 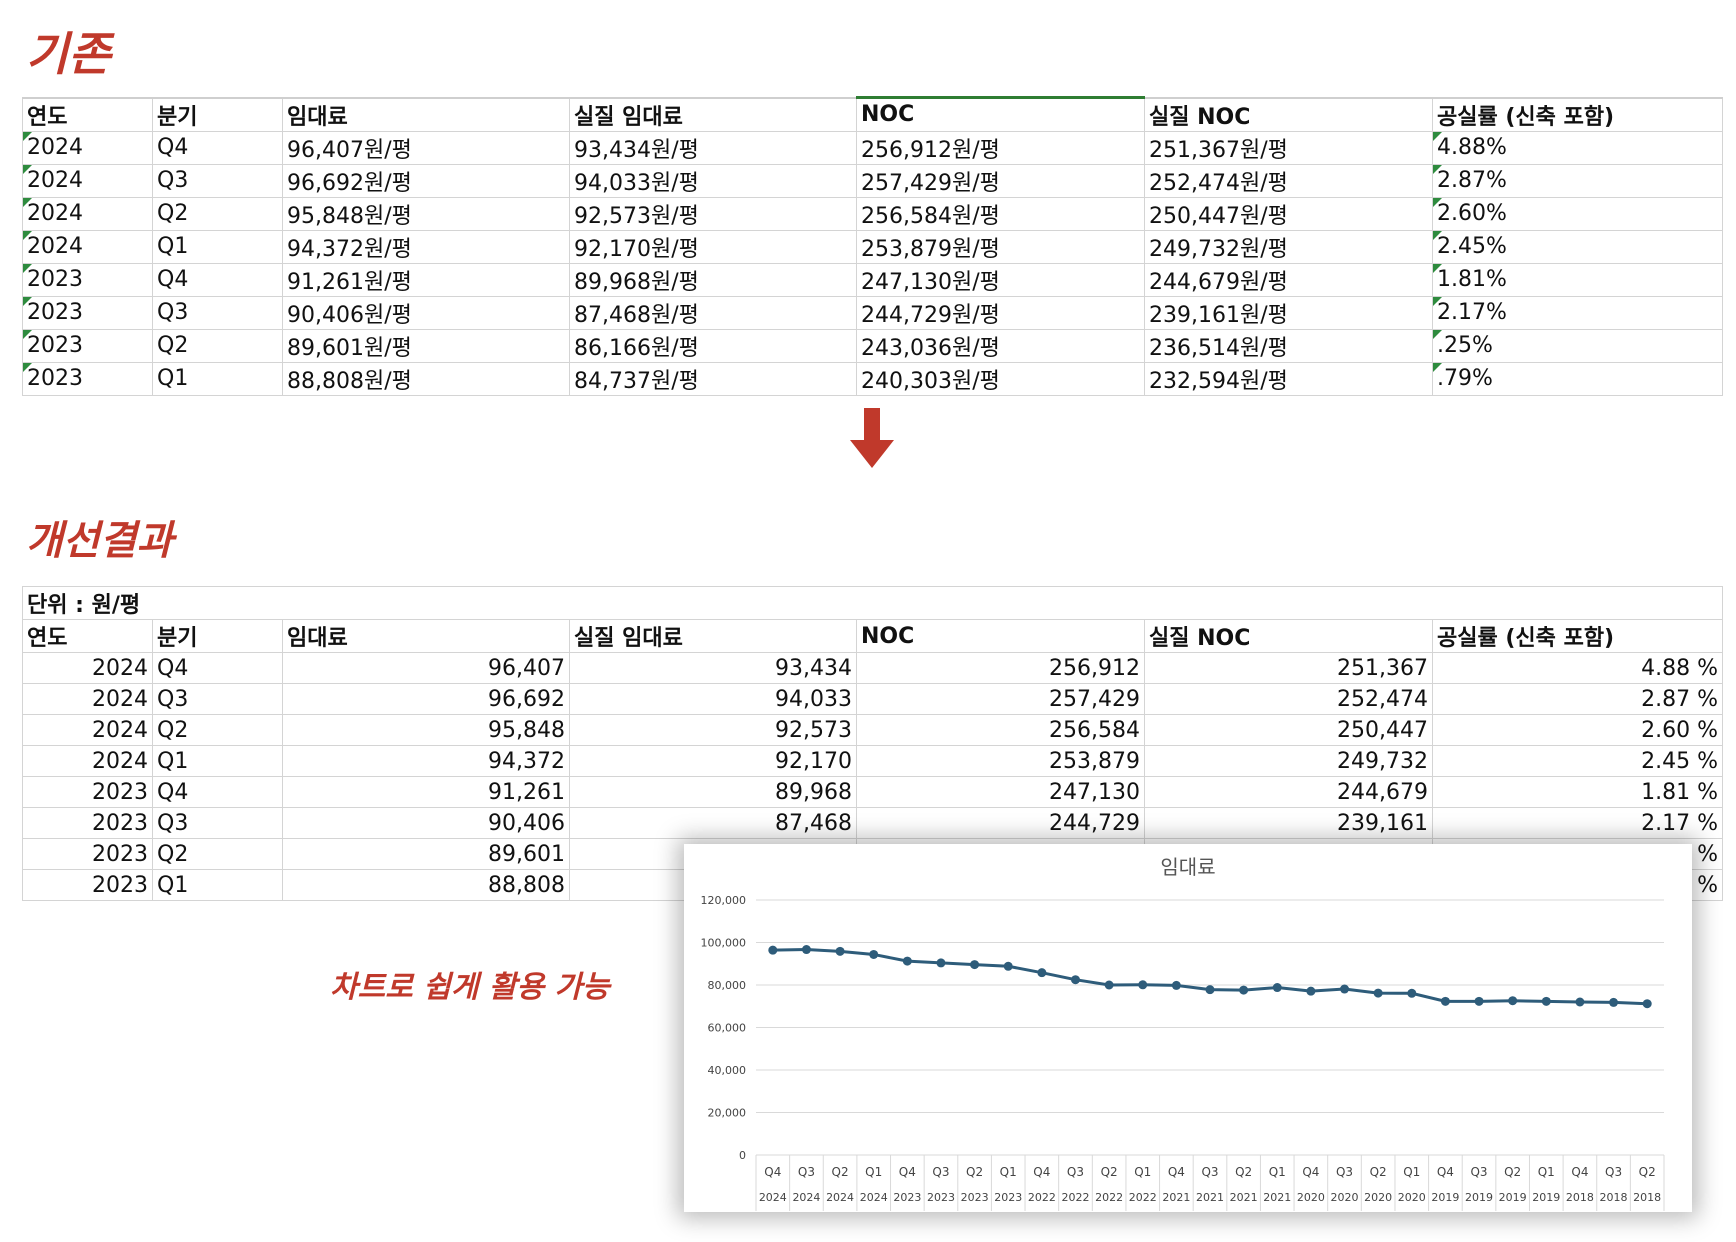 What do you see at coordinates (1577, 699) in the screenshot?
I see `table-cell: 2.87 %` at bounding box center [1577, 699].